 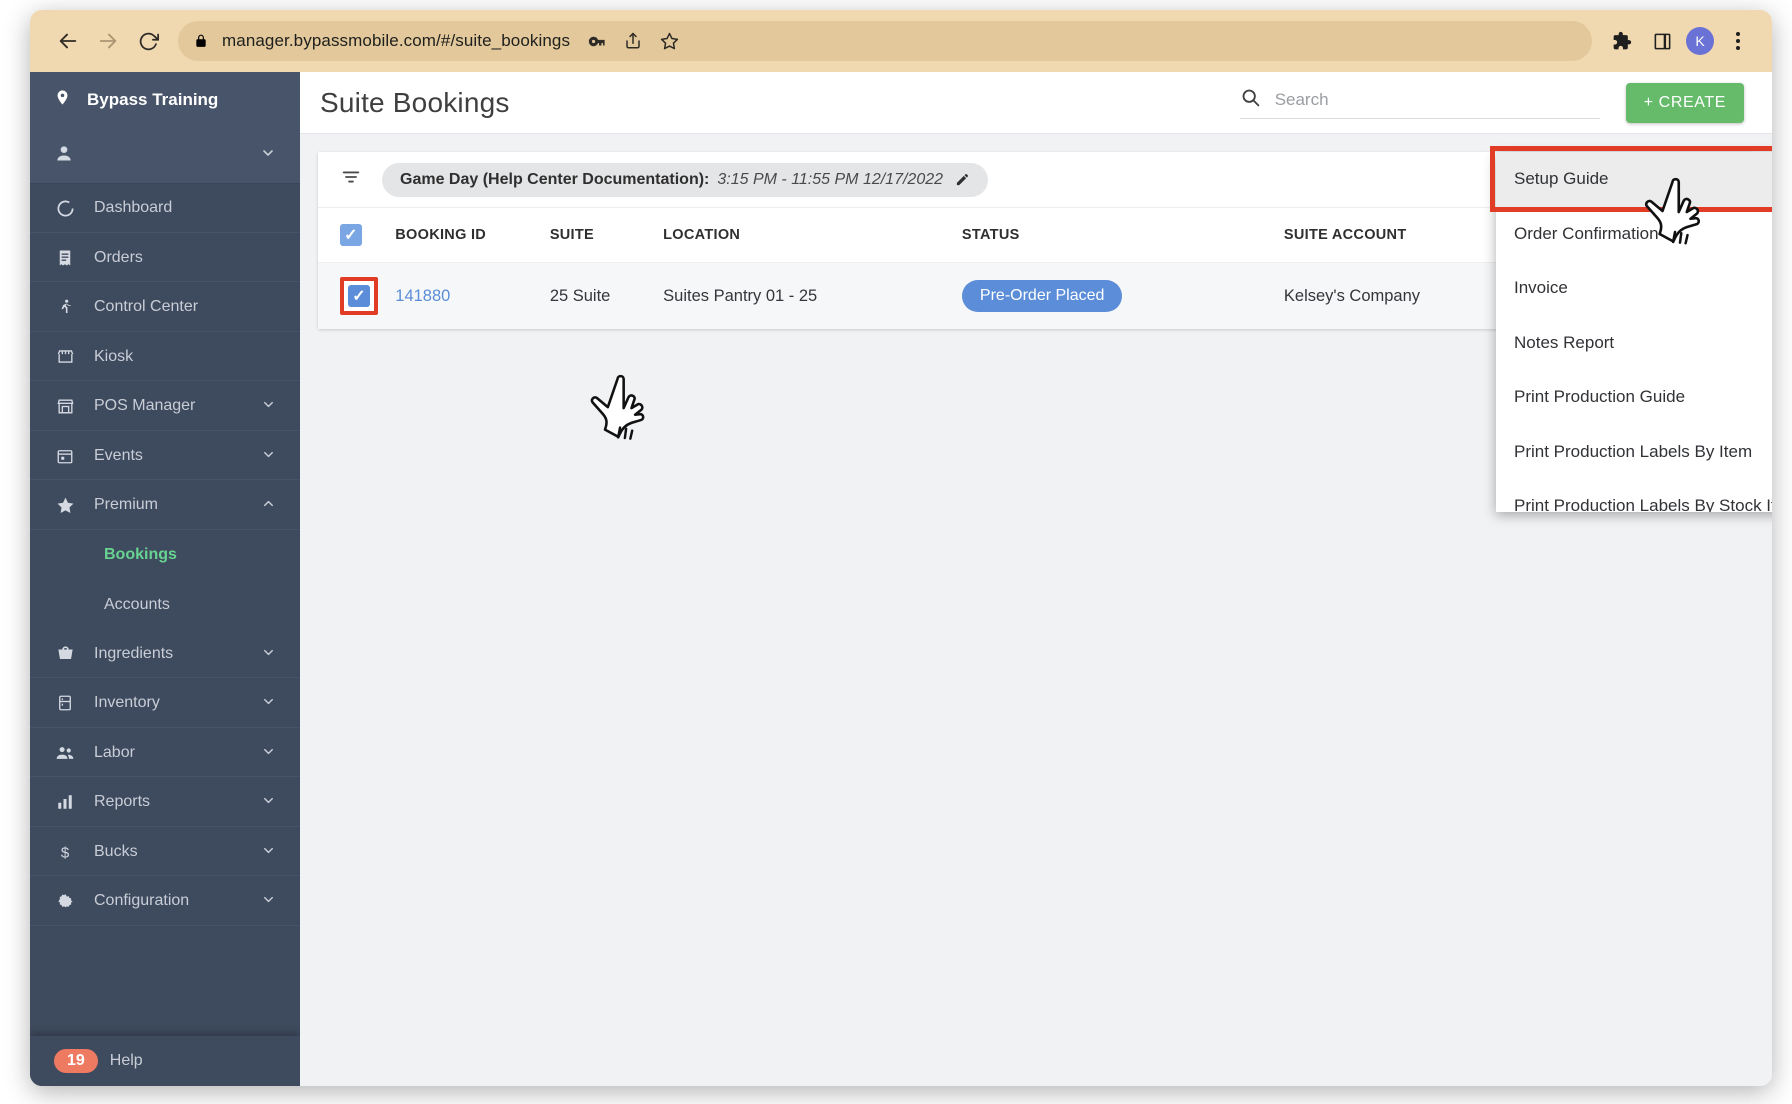 I want to click on page-title: Suite Bookings, so click(x=415, y=102).